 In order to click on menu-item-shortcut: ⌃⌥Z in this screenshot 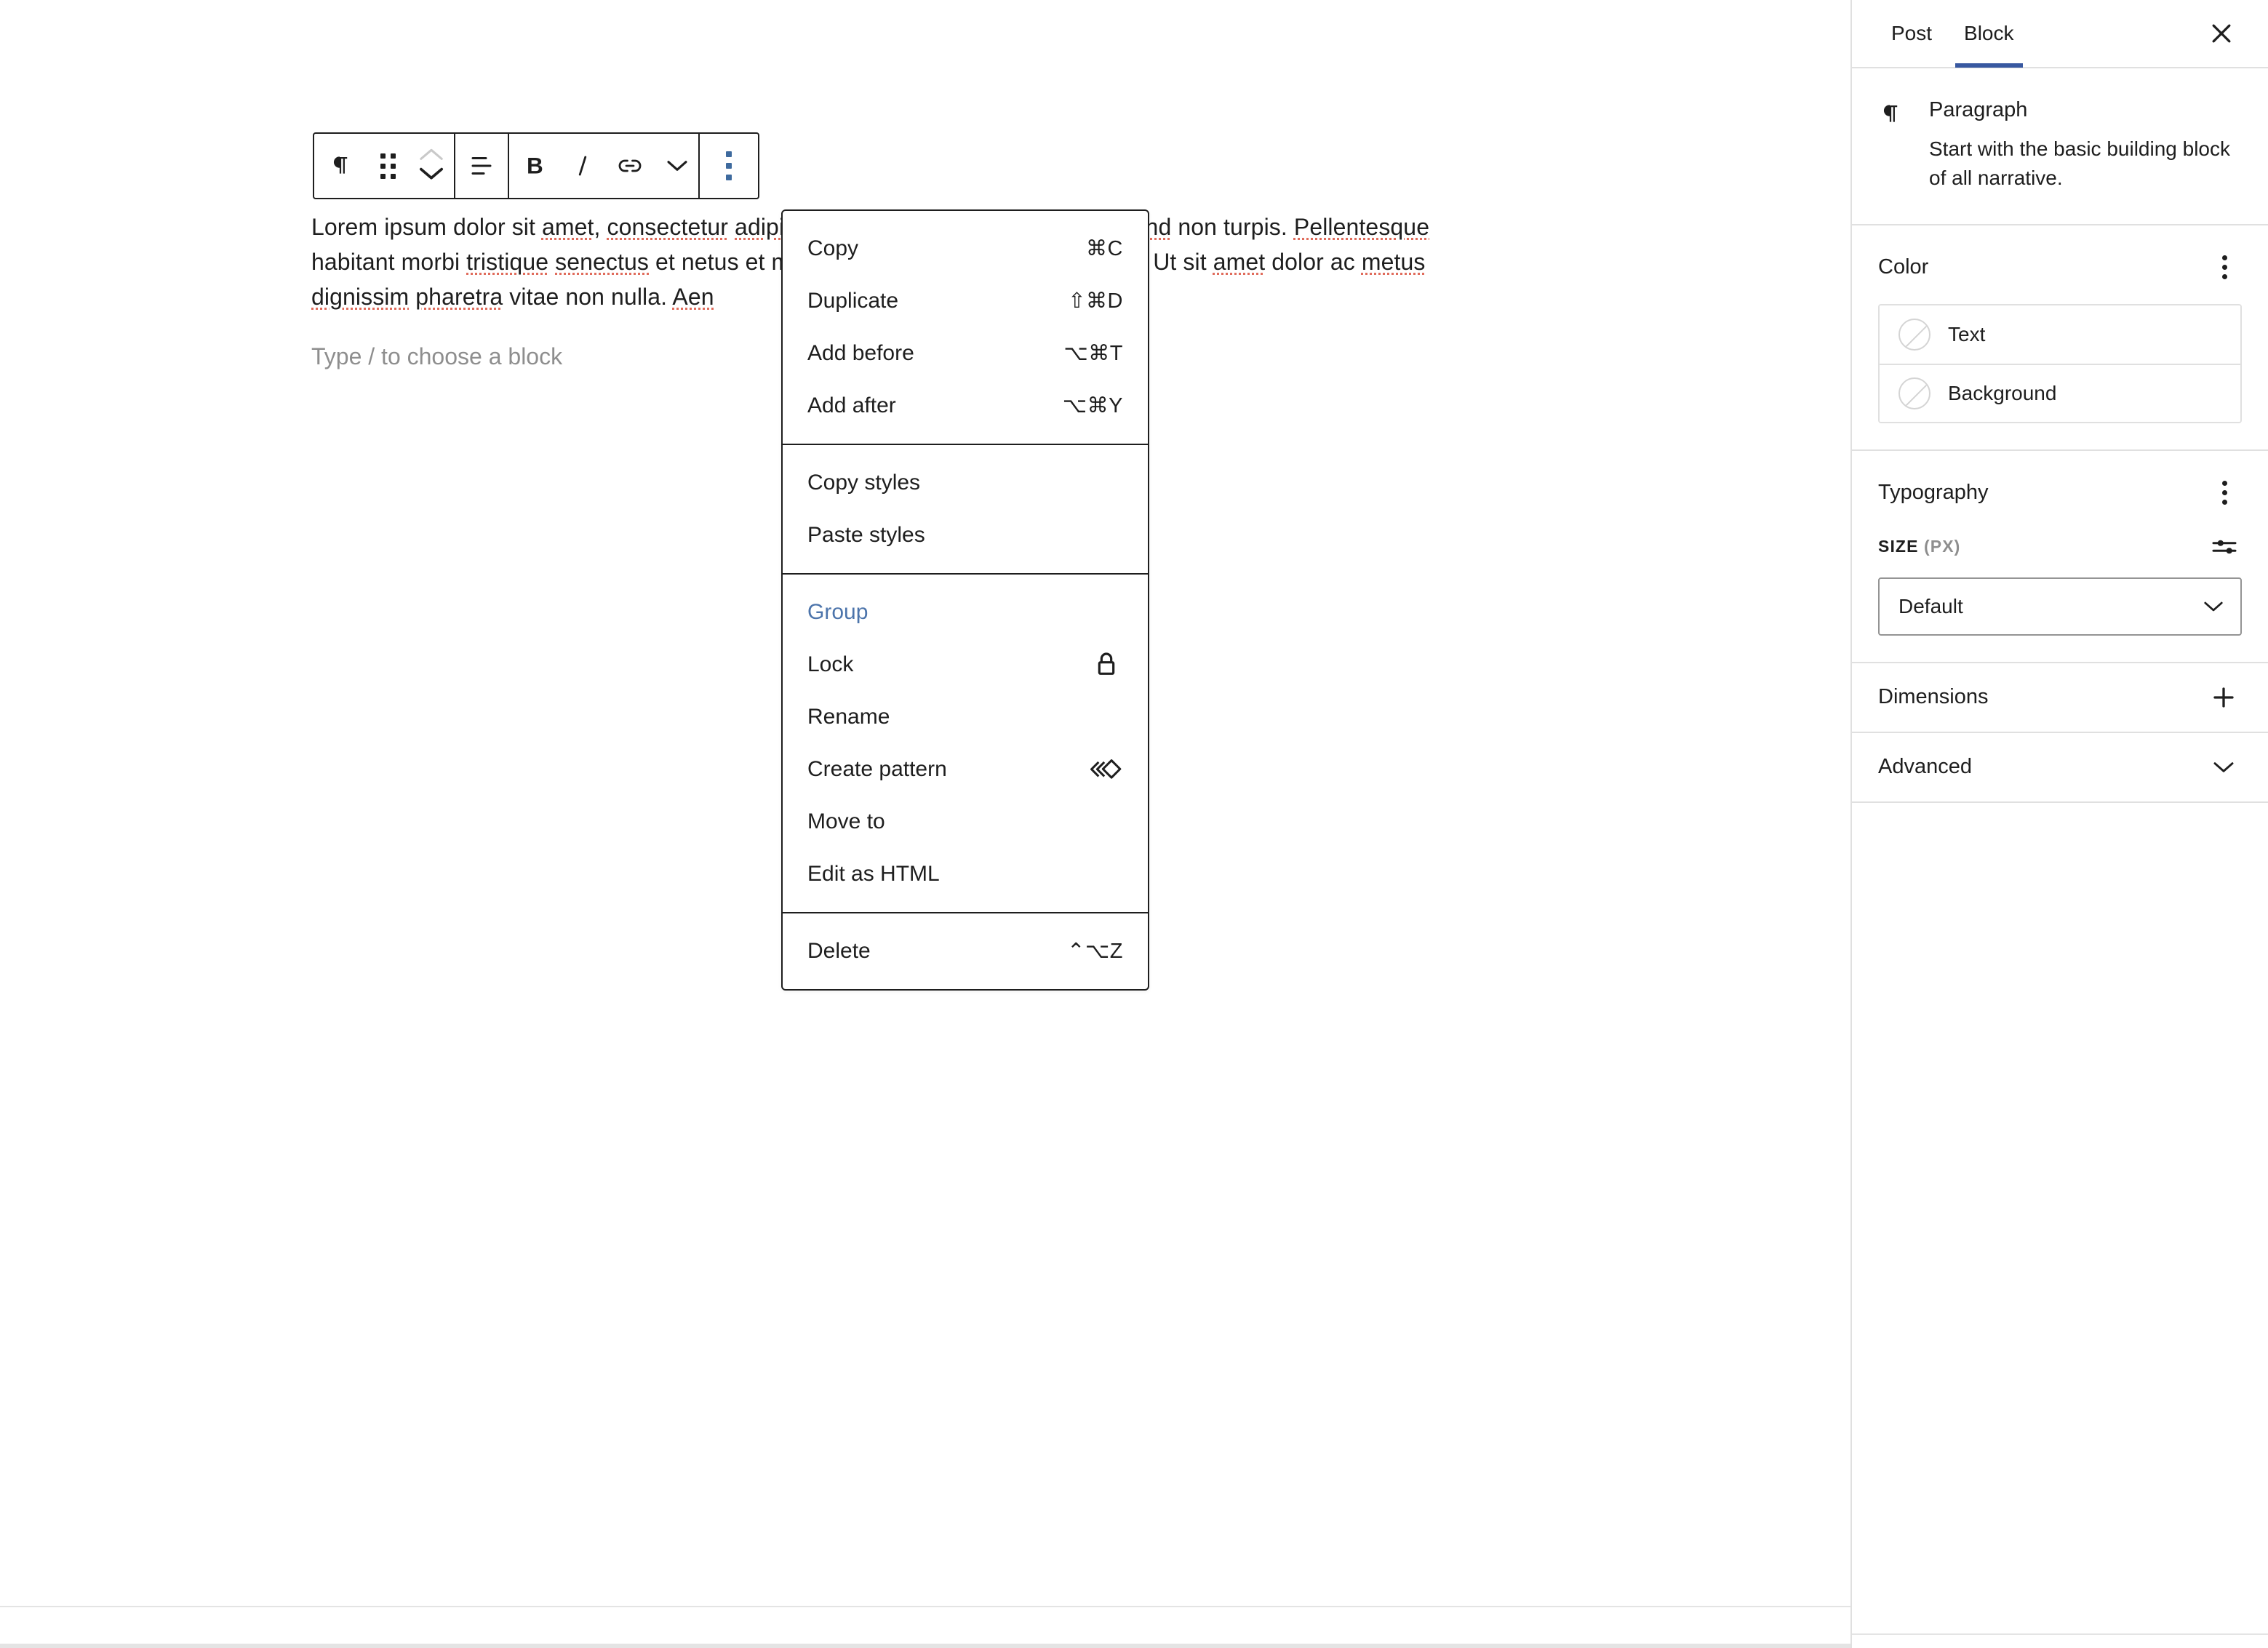, I will do `click(1095, 951)`.